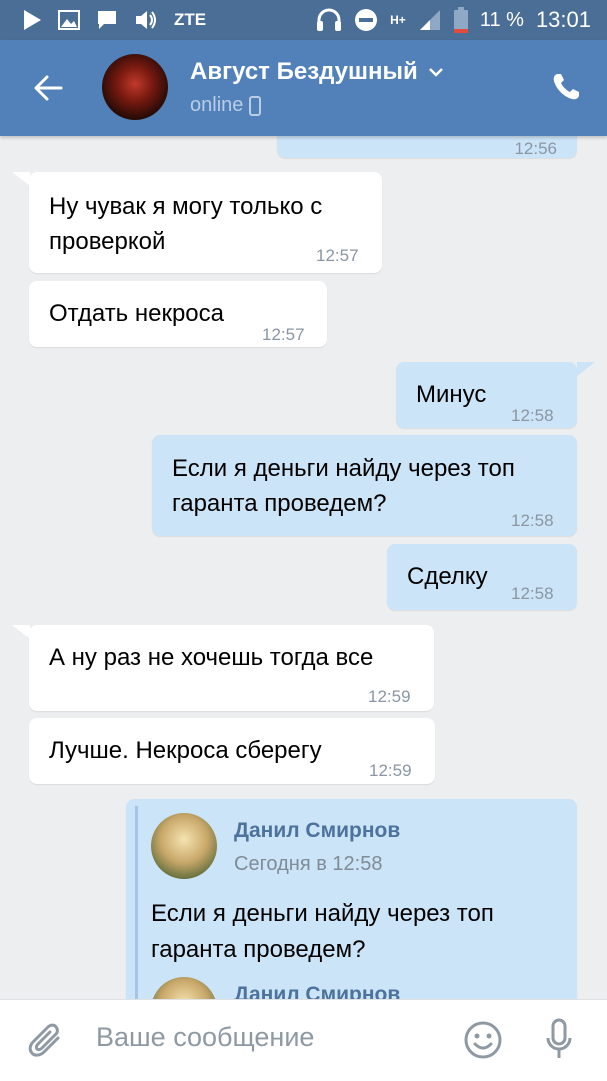 This screenshot has width=607, height=1081. What do you see at coordinates (304, 71) in the screenshot?
I see `contact-name-text: Август Бездушный` at bounding box center [304, 71].